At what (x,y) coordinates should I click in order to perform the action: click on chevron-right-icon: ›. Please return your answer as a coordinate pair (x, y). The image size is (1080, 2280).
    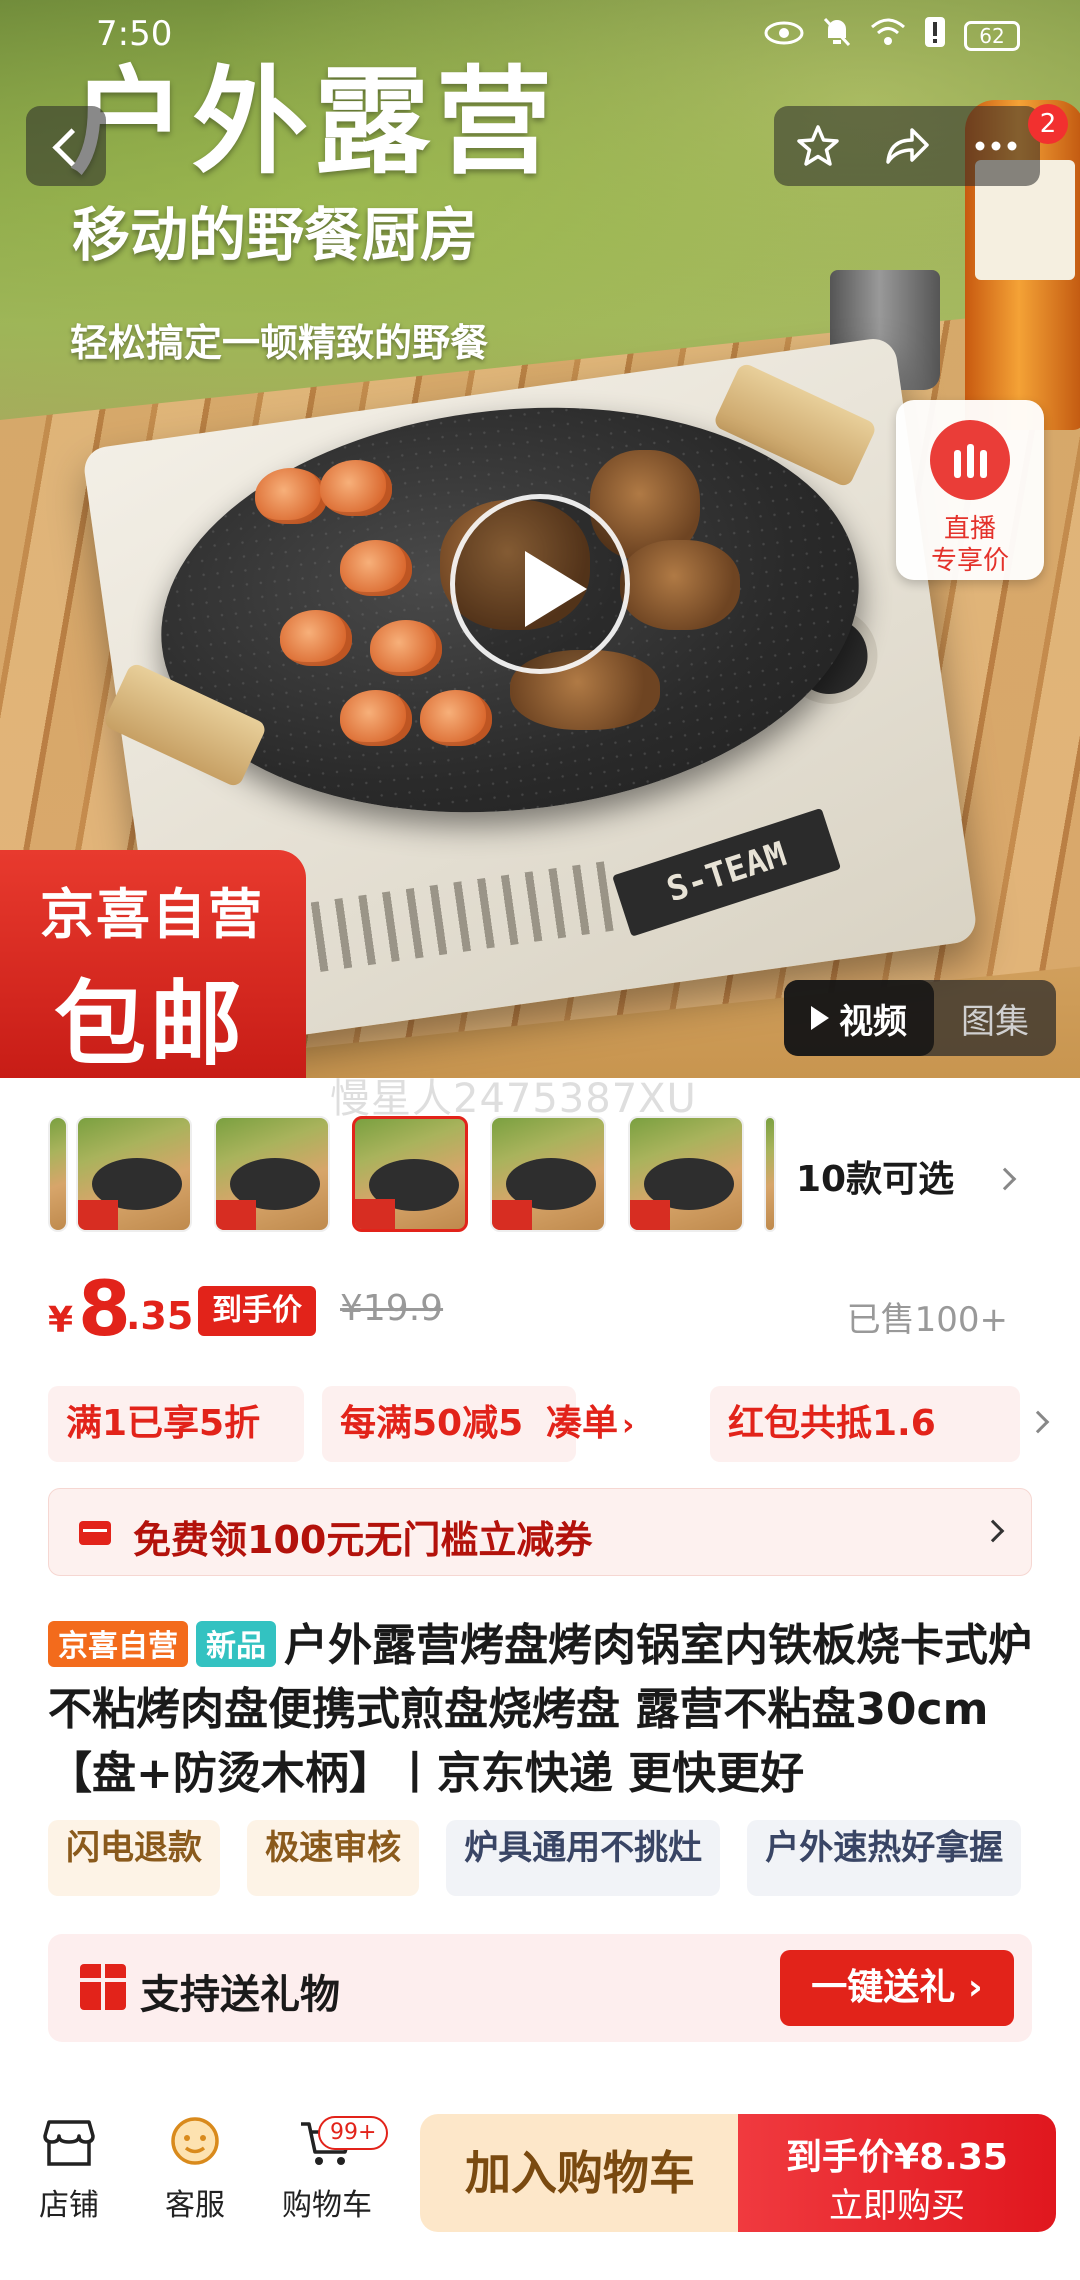
    Looking at the image, I should click on (628, 1425).